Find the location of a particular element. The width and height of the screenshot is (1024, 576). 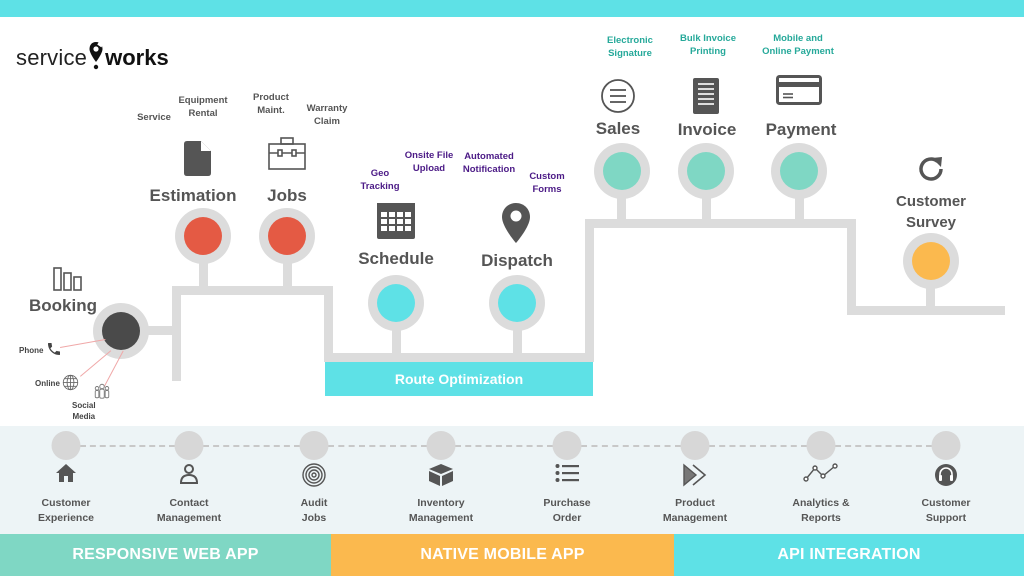

feature-label: Customer Experience is located at coordinates (66, 510).